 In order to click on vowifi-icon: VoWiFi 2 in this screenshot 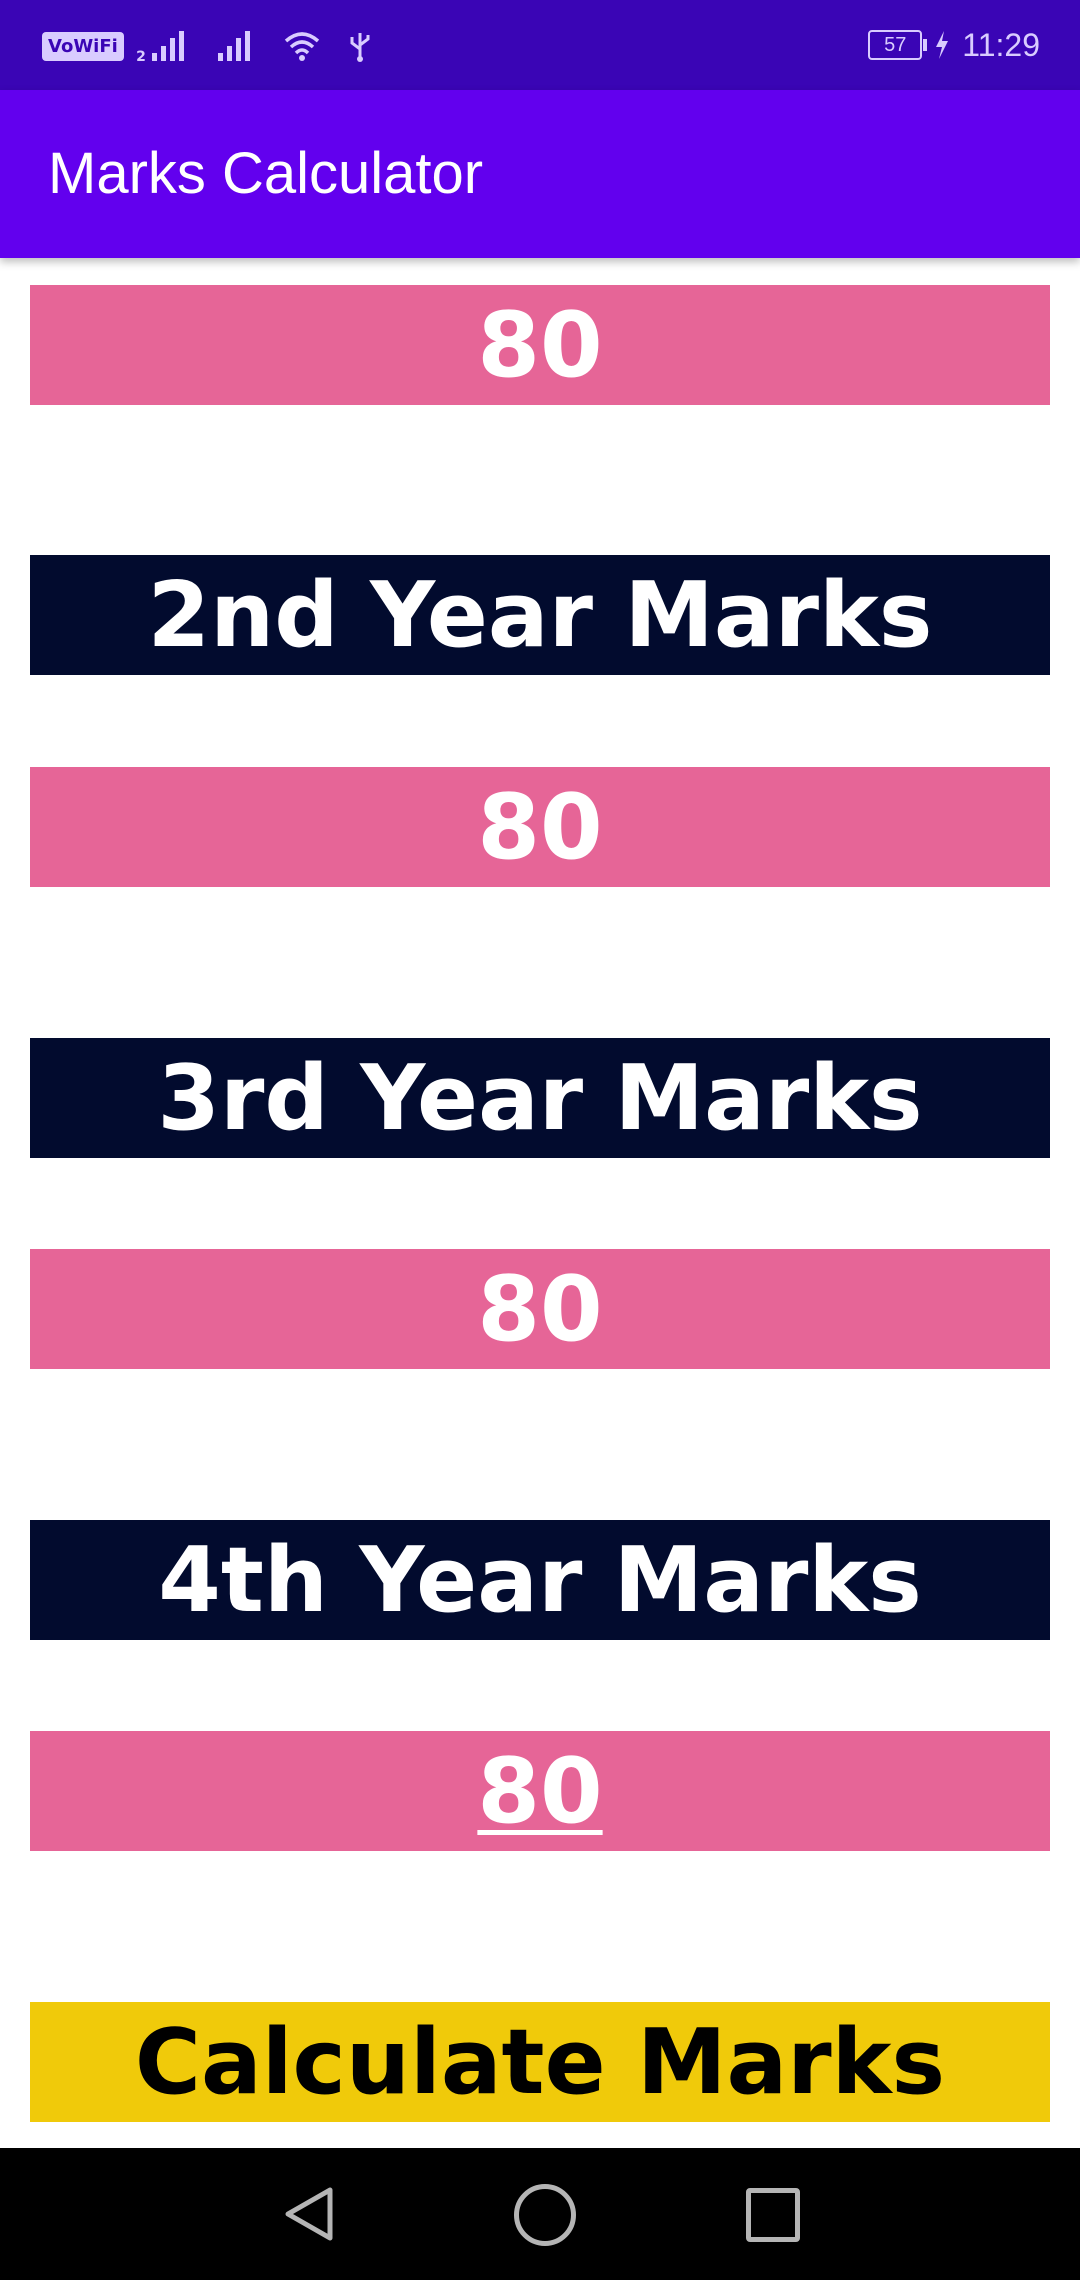, I will do `click(94, 48)`.